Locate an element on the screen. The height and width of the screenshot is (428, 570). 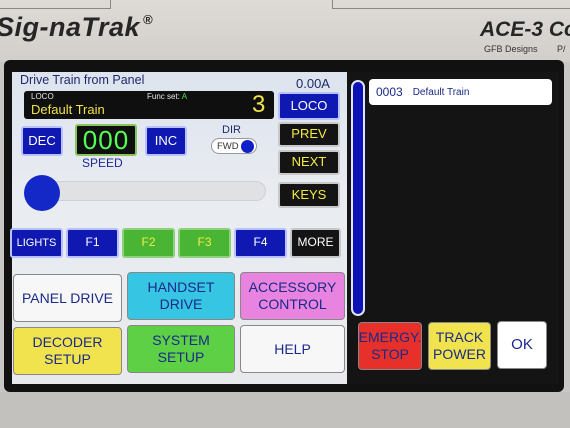
train-list-item: 0003 Default Train is located at coordinates (460, 92).